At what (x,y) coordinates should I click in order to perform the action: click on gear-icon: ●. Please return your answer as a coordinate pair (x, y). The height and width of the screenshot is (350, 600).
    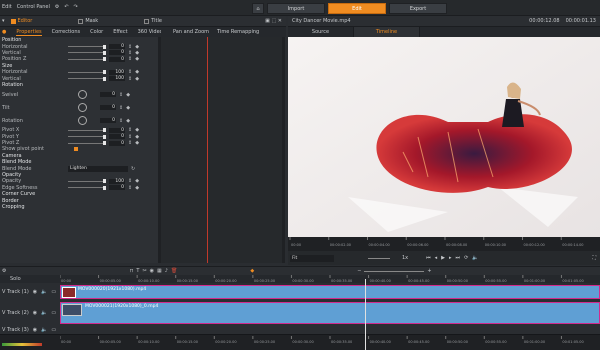
    Looking at the image, I should click on (4, 32).